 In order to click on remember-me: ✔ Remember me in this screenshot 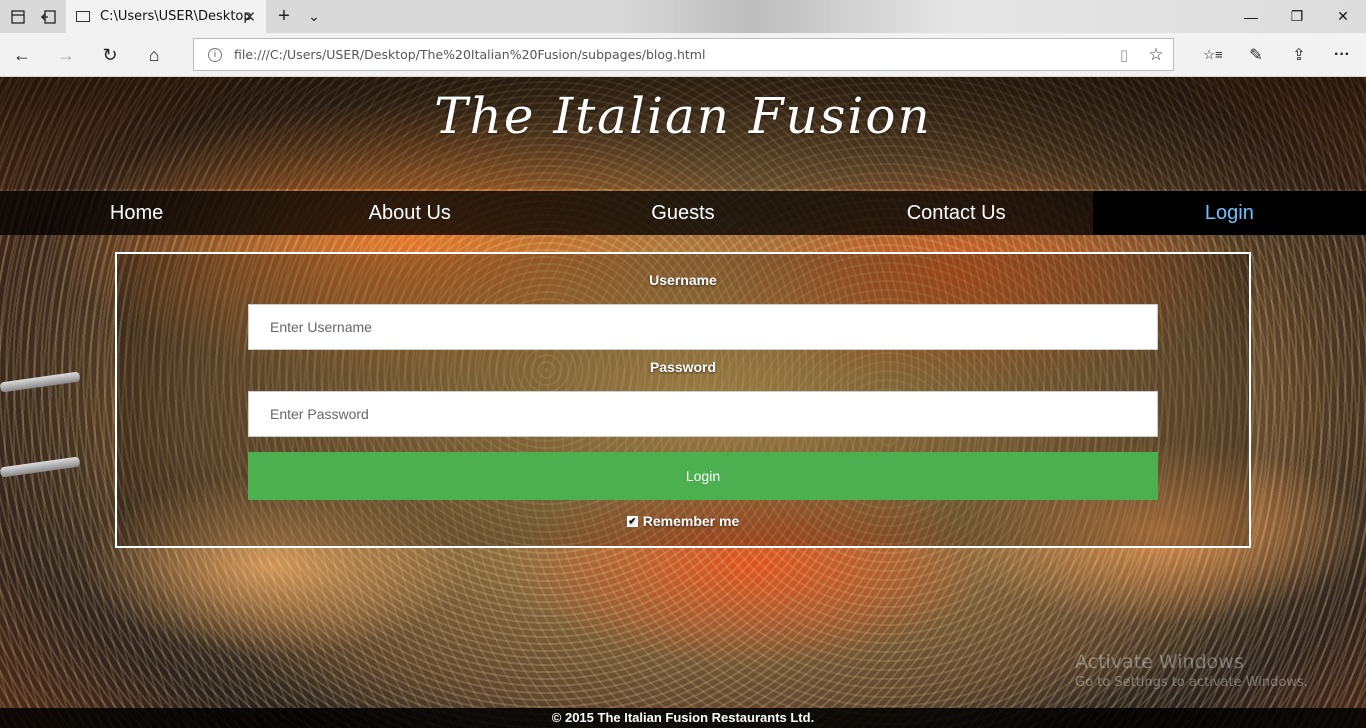, I will do `click(683, 521)`.